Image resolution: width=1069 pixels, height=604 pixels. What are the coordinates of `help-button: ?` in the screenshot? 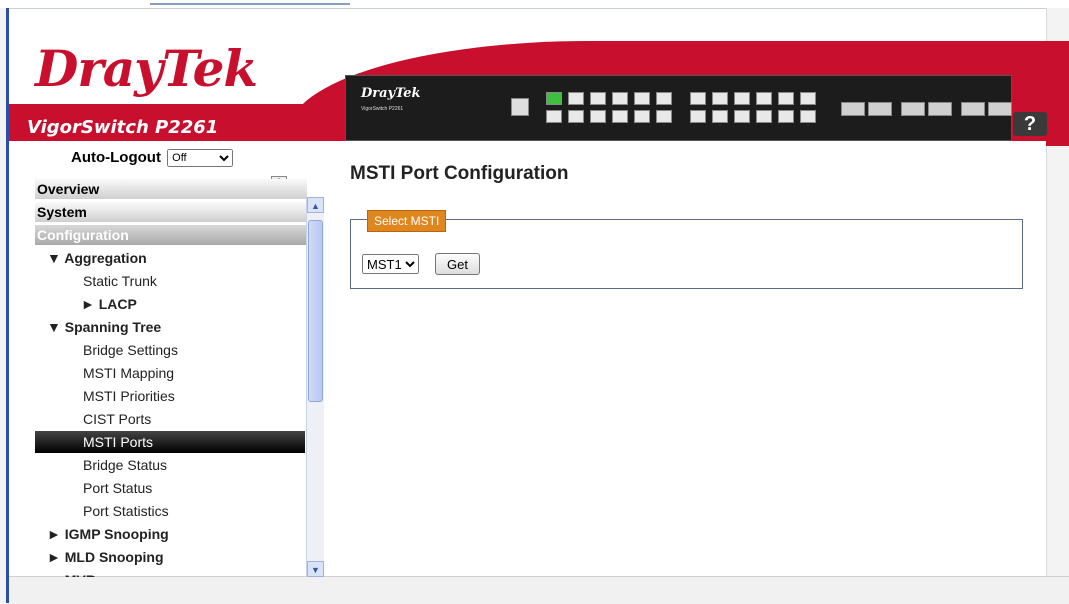 It's located at (1030, 124).